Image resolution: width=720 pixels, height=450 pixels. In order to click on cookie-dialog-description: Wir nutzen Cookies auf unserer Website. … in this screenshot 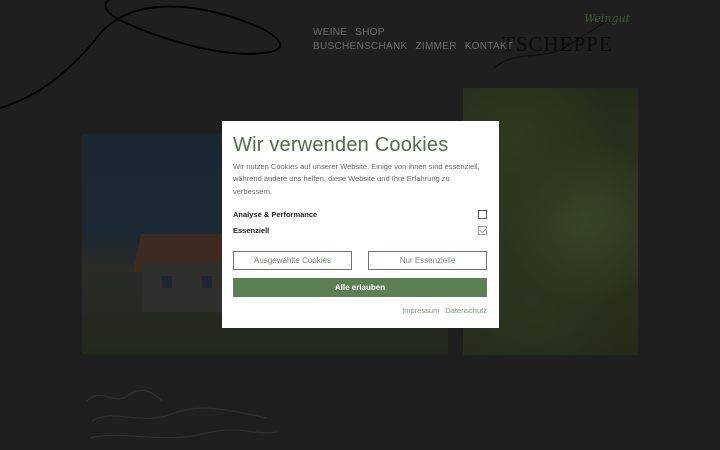, I will do `click(356, 179)`.